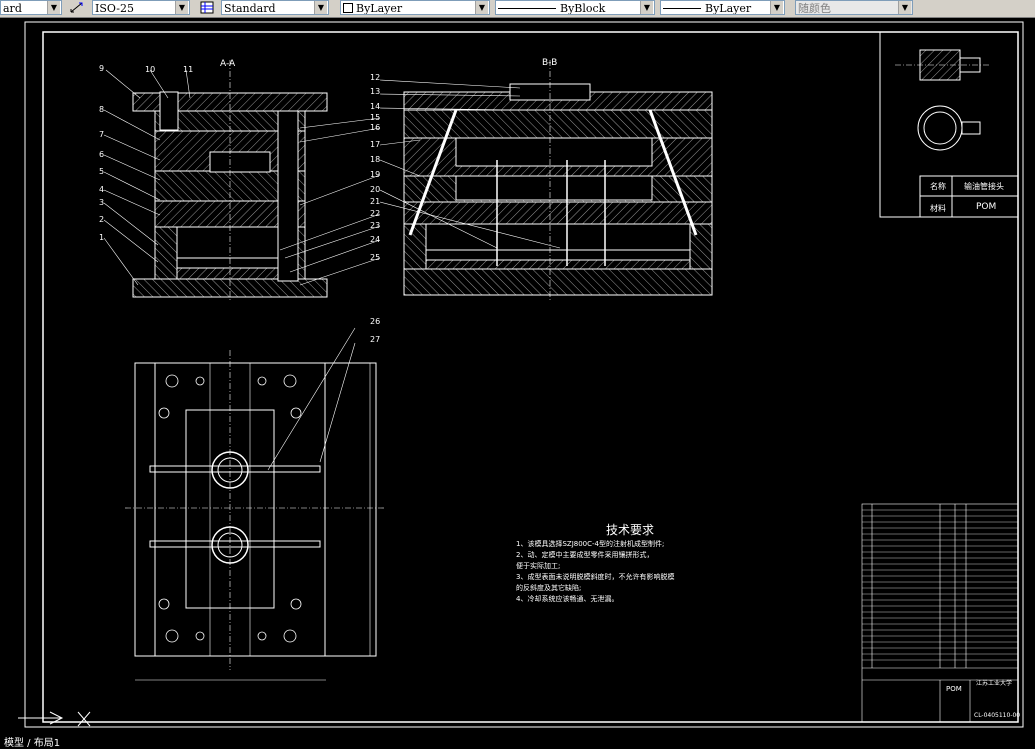 Image resolution: width=1035 pixels, height=749 pixels. I want to click on dim-style-dropdown: ISO-25 ▼, so click(141, 7).